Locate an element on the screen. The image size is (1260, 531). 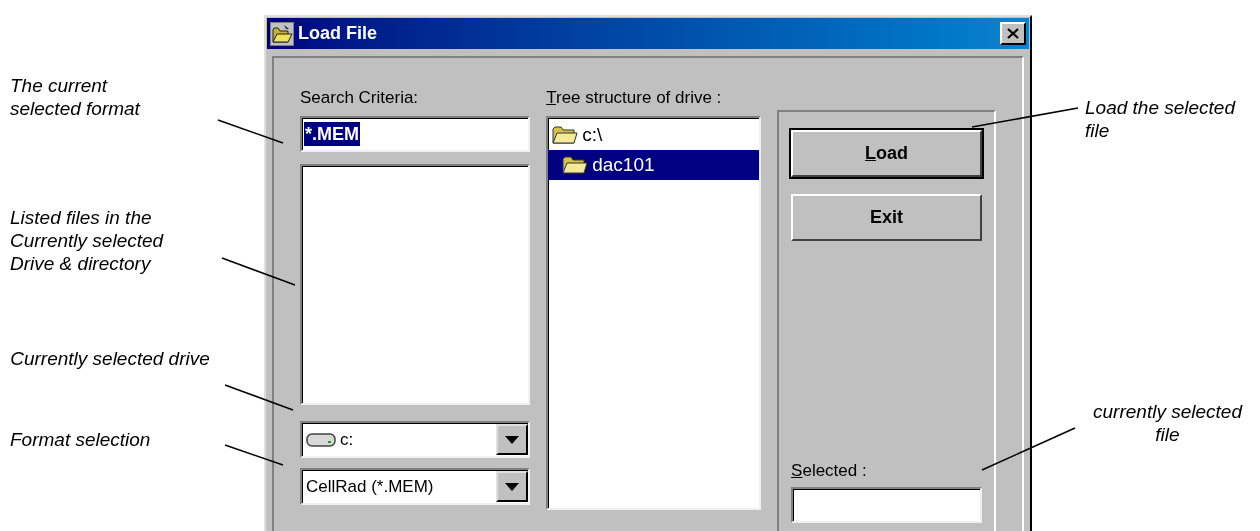
file-list is located at coordinates (415, 284).